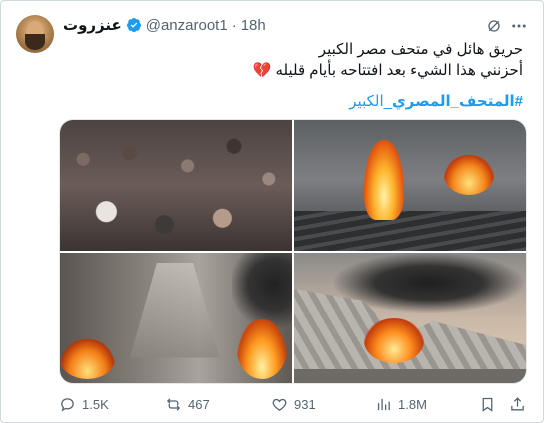  Describe the element at coordinates (412, 404) in the screenshot. I see `view-count: 1.8M` at that location.